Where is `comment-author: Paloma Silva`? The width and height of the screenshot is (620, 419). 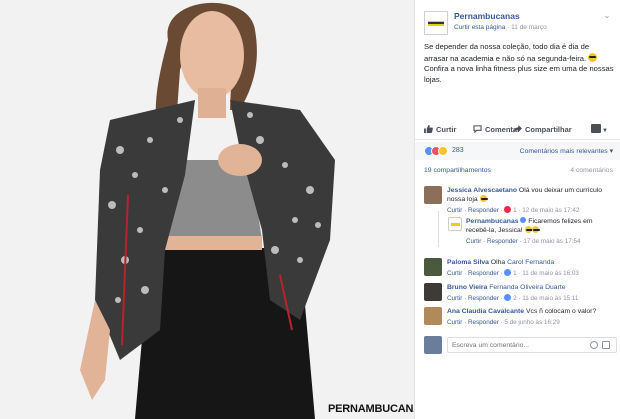
comment-author: Paloma Silva is located at coordinates (468, 262).